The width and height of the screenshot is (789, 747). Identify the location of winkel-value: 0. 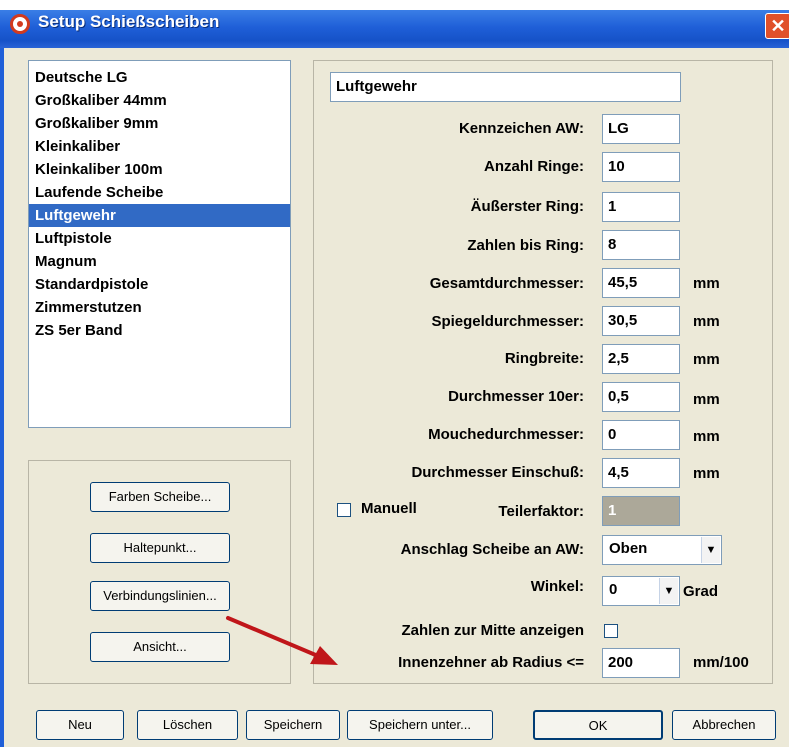
(613, 589).